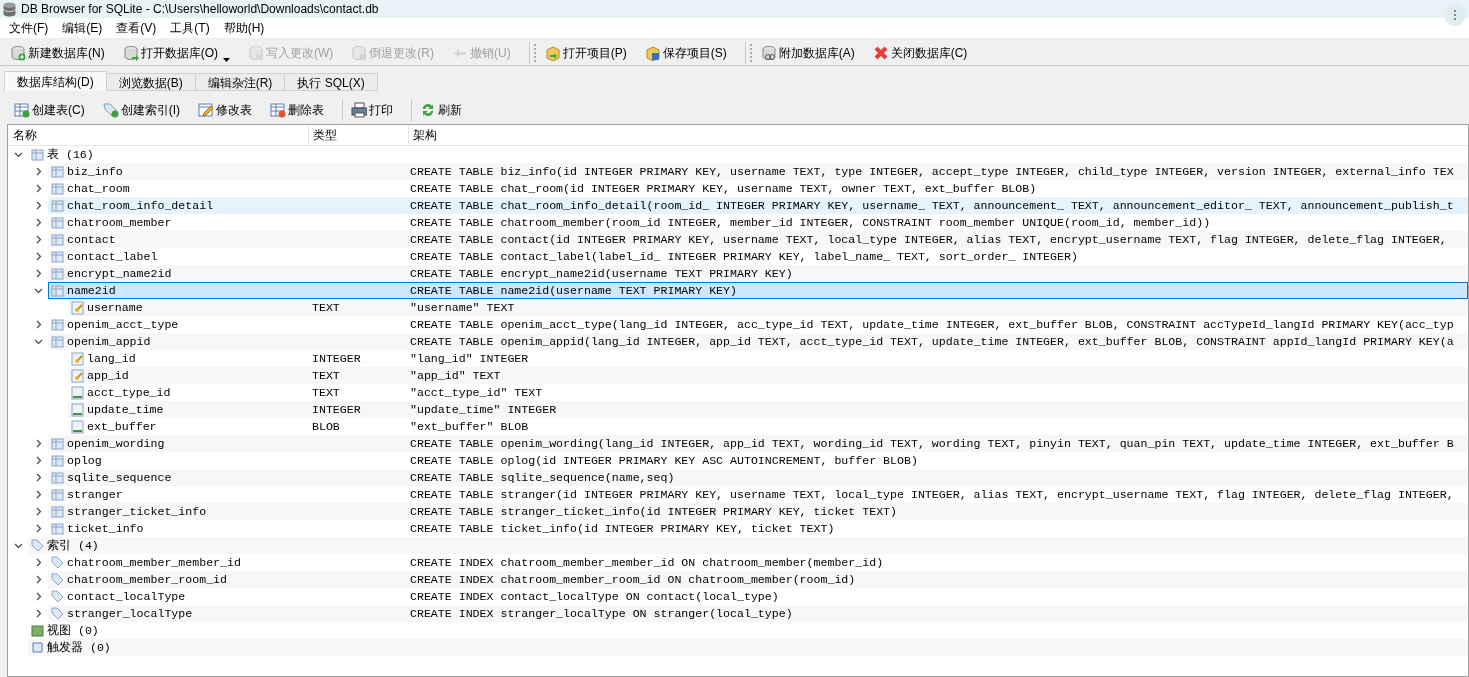 The height and width of the screenshot is (677, 1469). Describe the element at coordinates (758, 290) in the screenshot. I see `tree-row: name2id CREATE TABLE name2id(username TEXT PRIMARY KEY)` at that location.